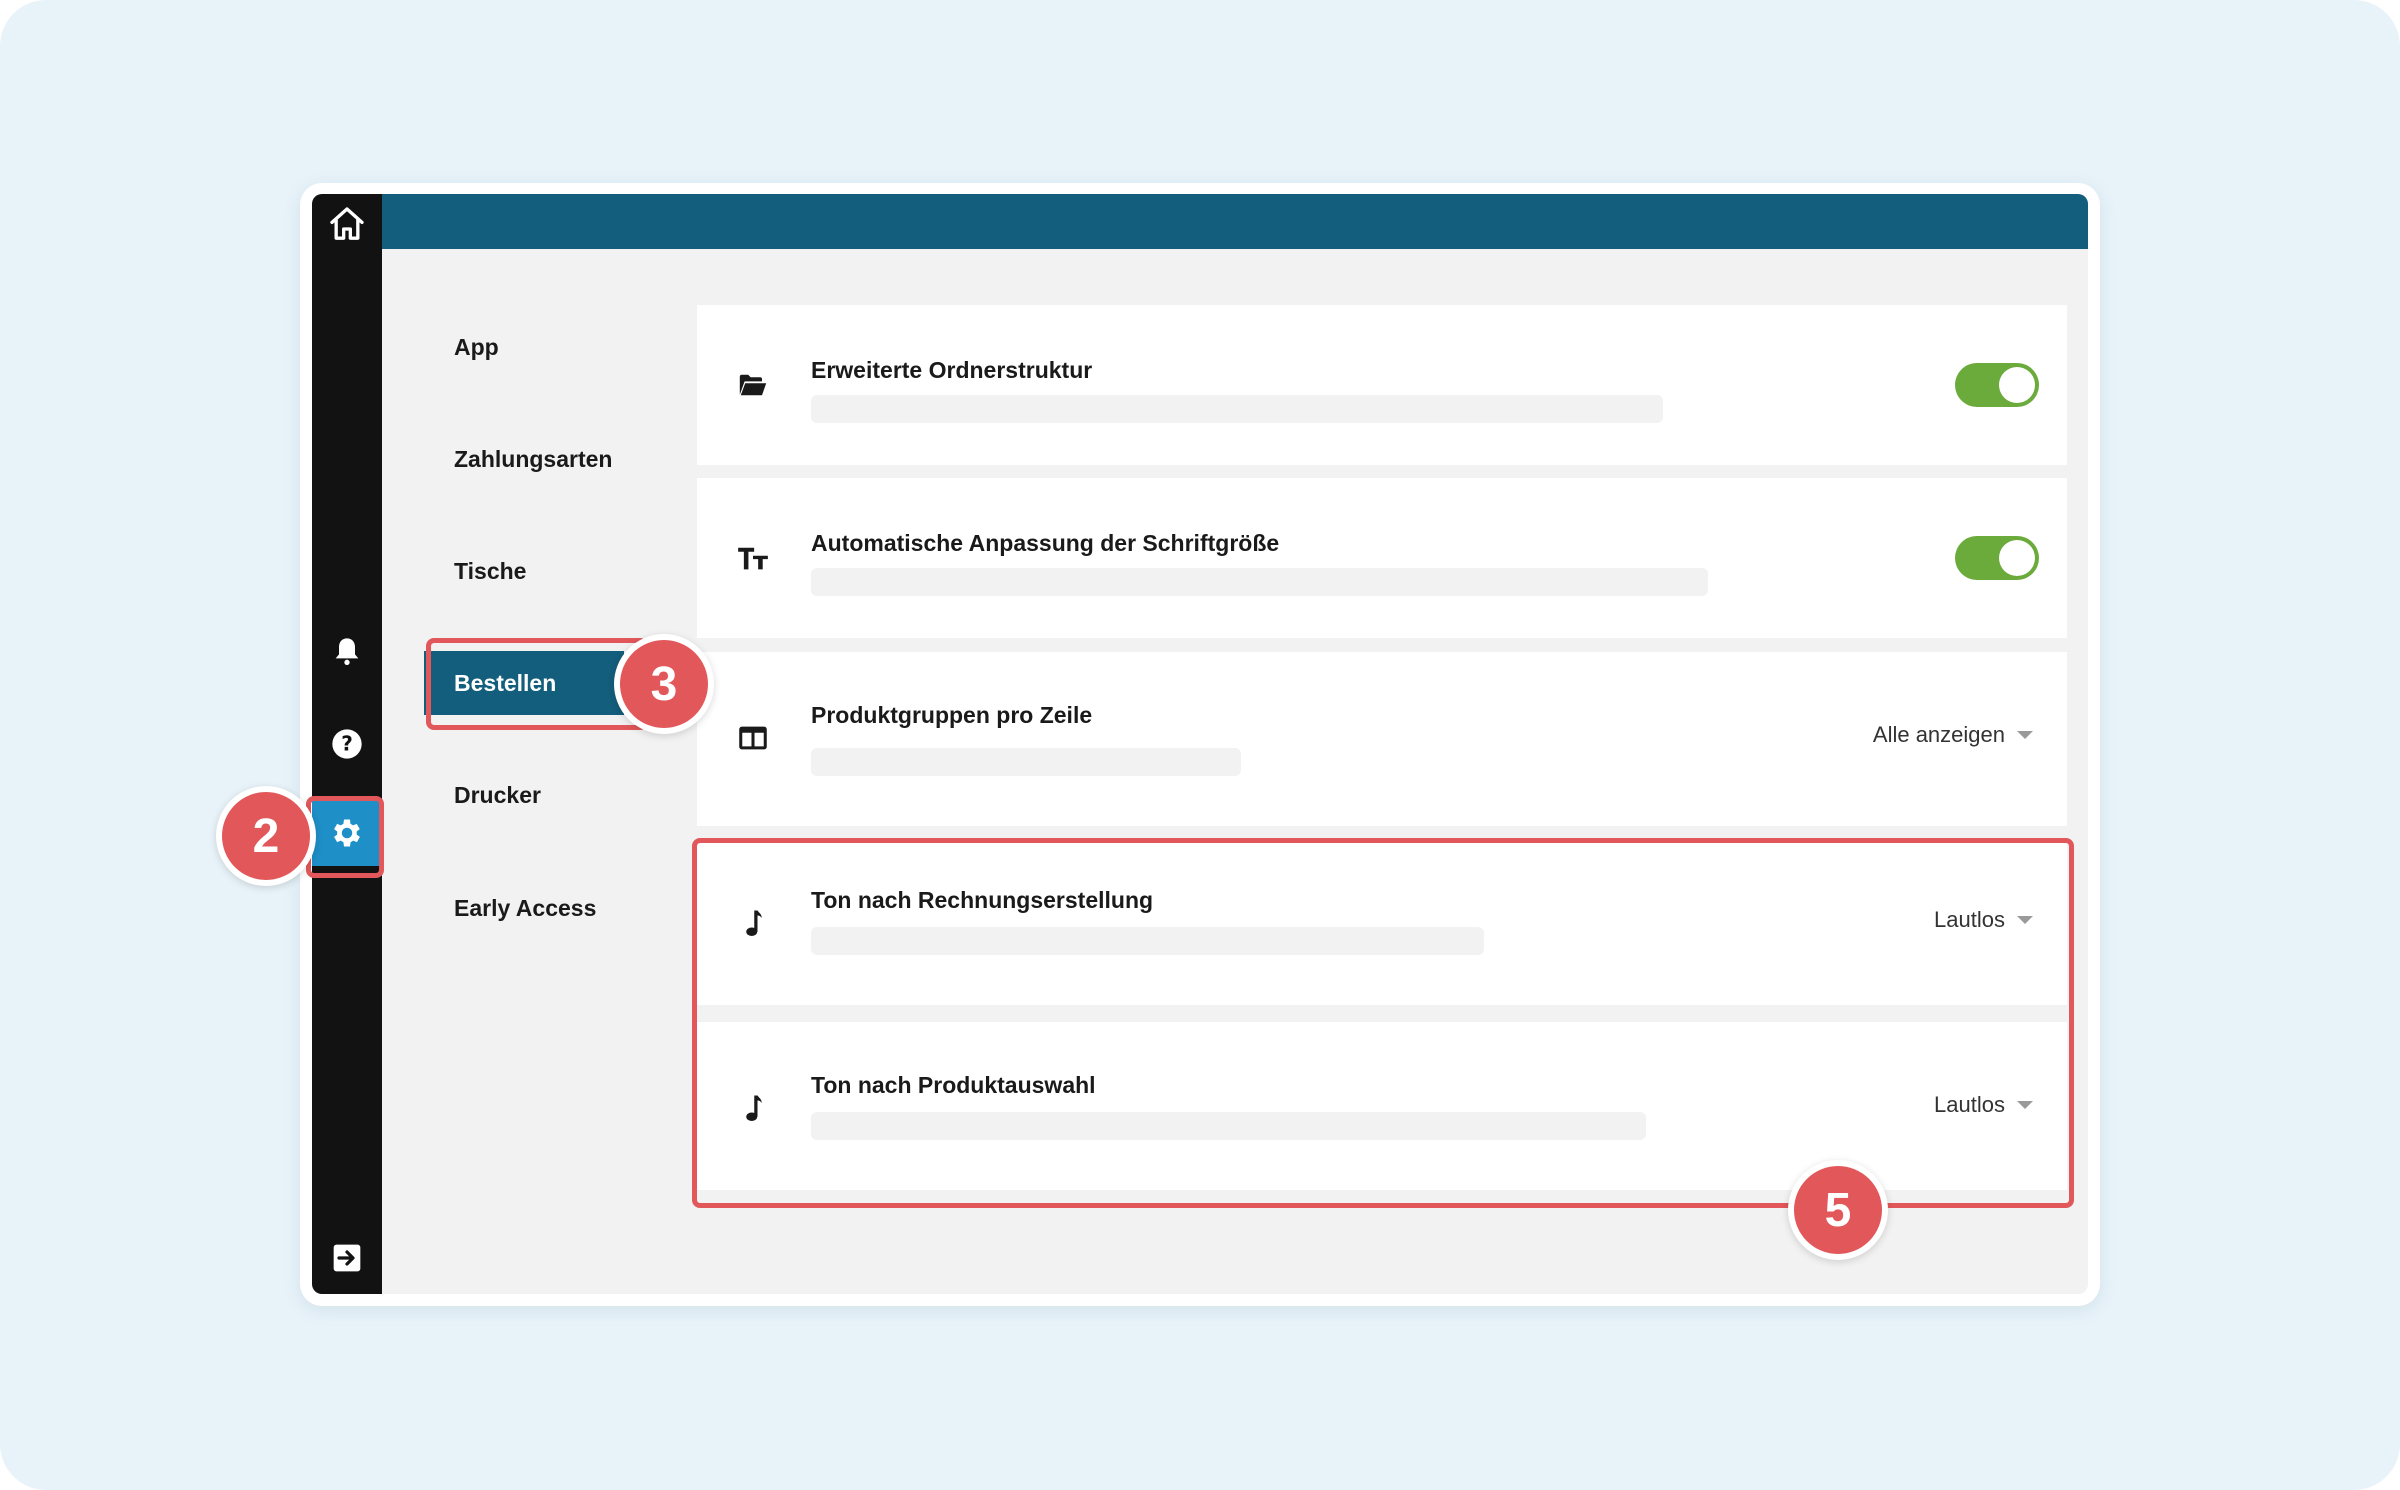  What do you see at coordinates (529, 459) in the screenshot?
I see `nav-item-zahlungsarten: Zahlungsarten` at bounding box center [529, 459].